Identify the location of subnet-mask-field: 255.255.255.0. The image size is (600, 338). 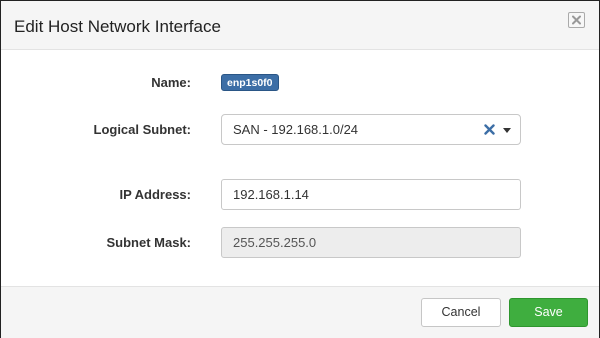
(371, 242).